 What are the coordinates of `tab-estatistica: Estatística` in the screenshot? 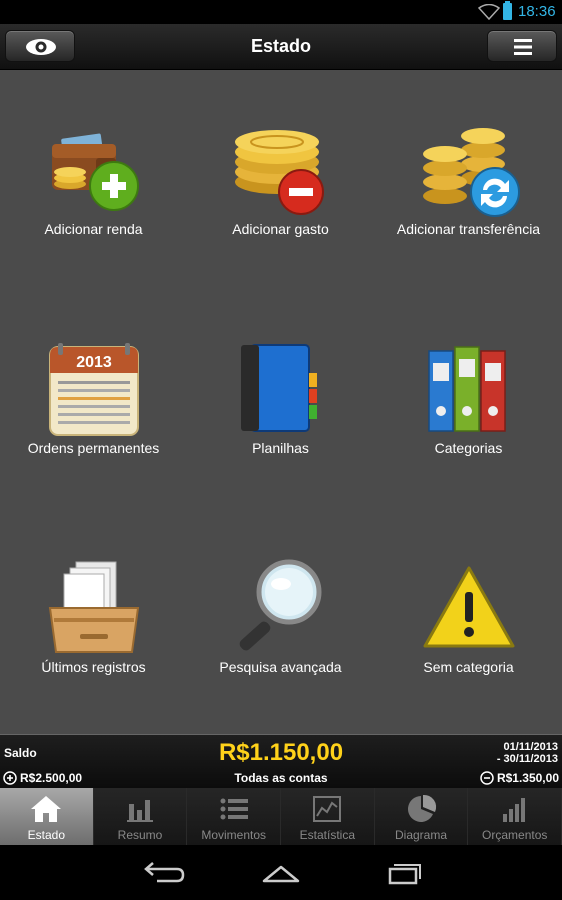 It's located at (328, 816).